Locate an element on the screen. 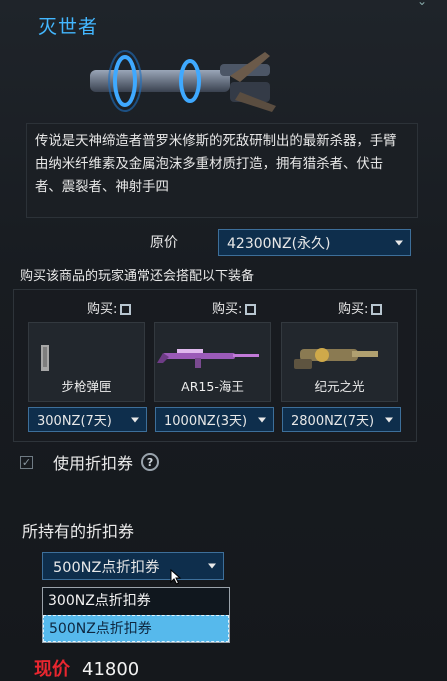 The image size is (447, 681). use-coupon-checkbox: ✓ is located at coordinates (26, 462).